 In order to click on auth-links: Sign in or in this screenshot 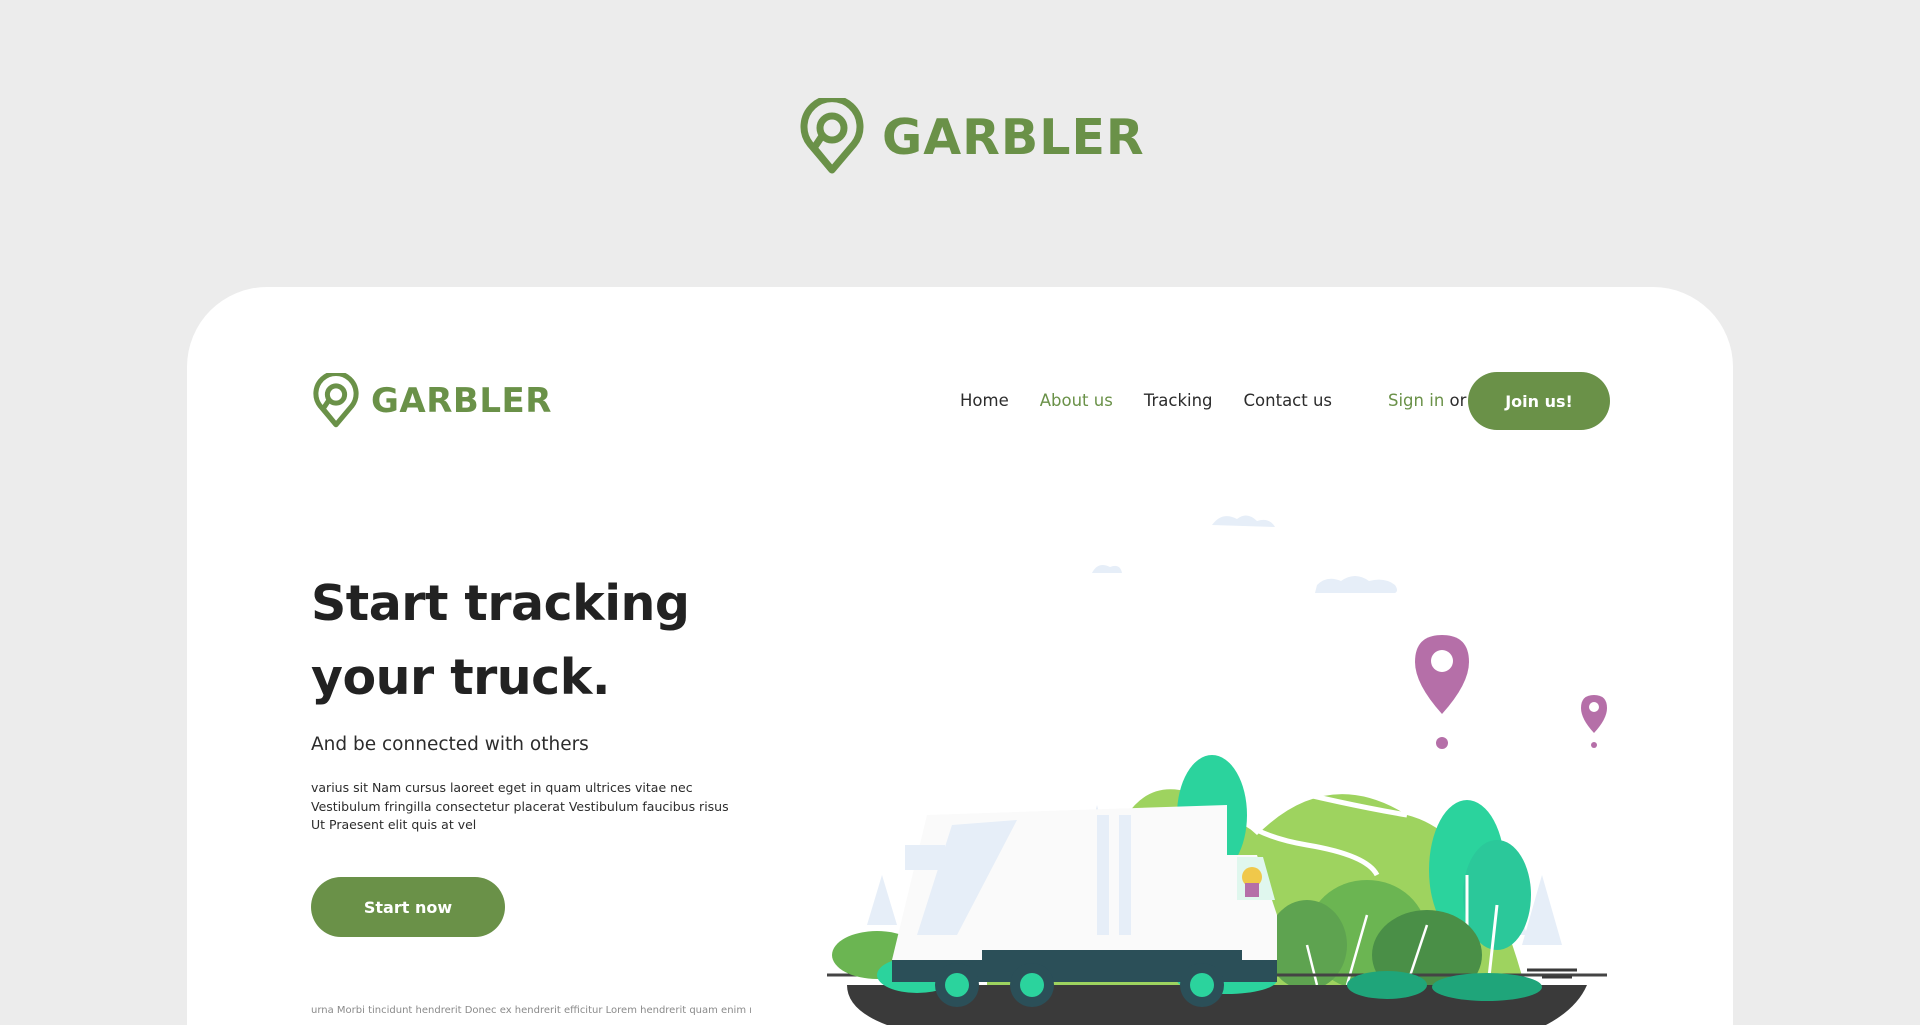, I will do `click(1427, 400)`.